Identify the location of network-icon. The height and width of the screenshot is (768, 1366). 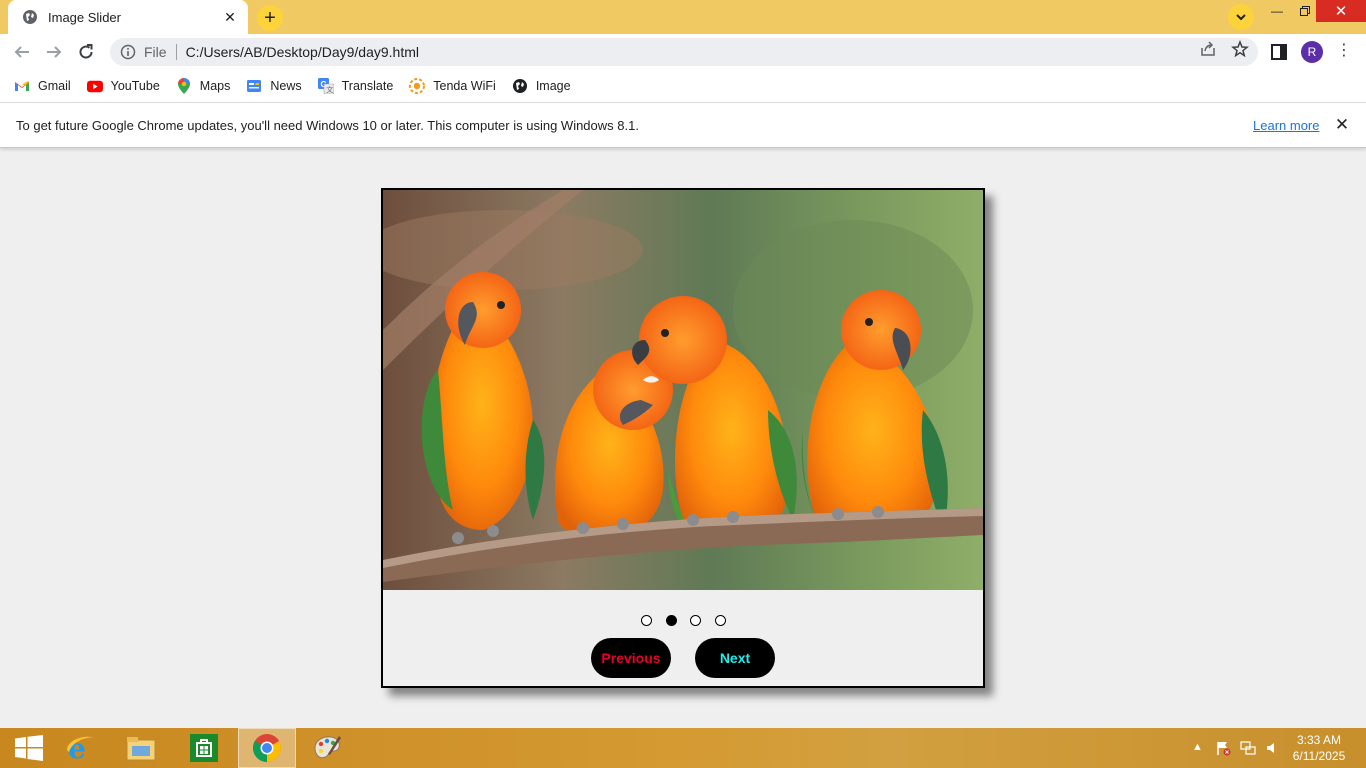
(1248, 748).